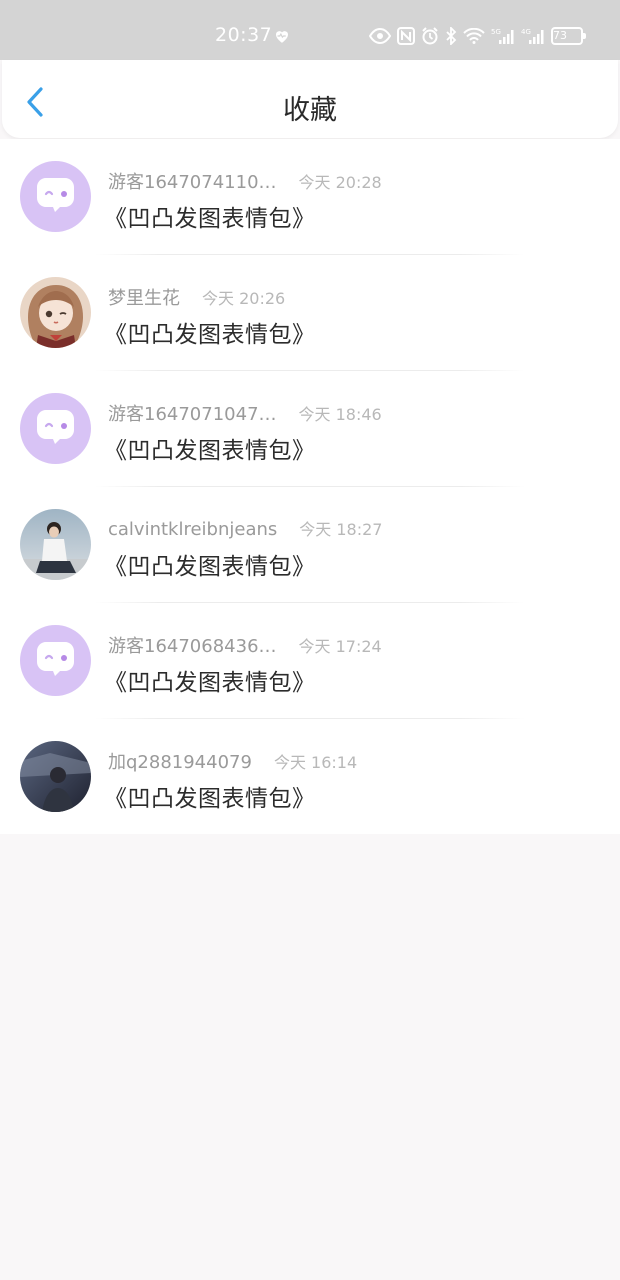 The height and width of the screenshot is (1280, 620). I want to click on dark-photo-avatar, so click(55, 776).